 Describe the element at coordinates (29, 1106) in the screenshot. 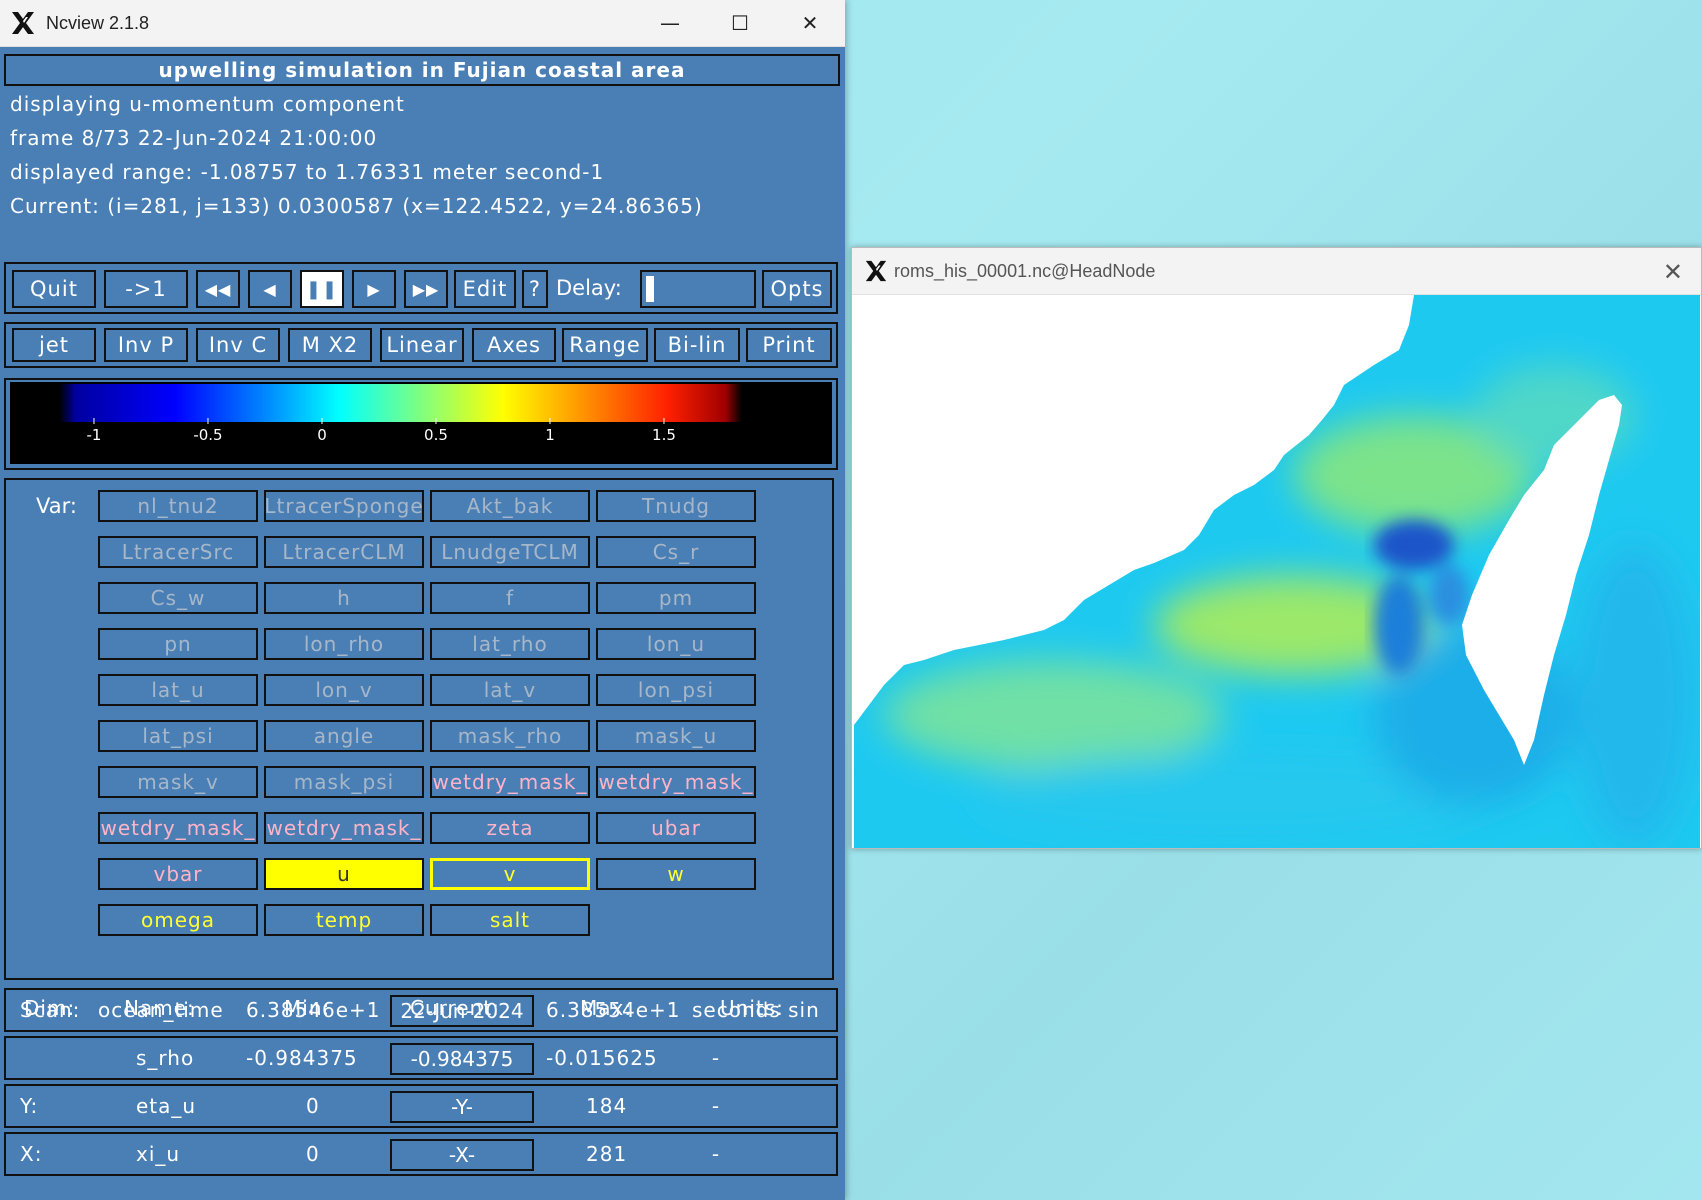

I see `dim-label: Y:` at that location.